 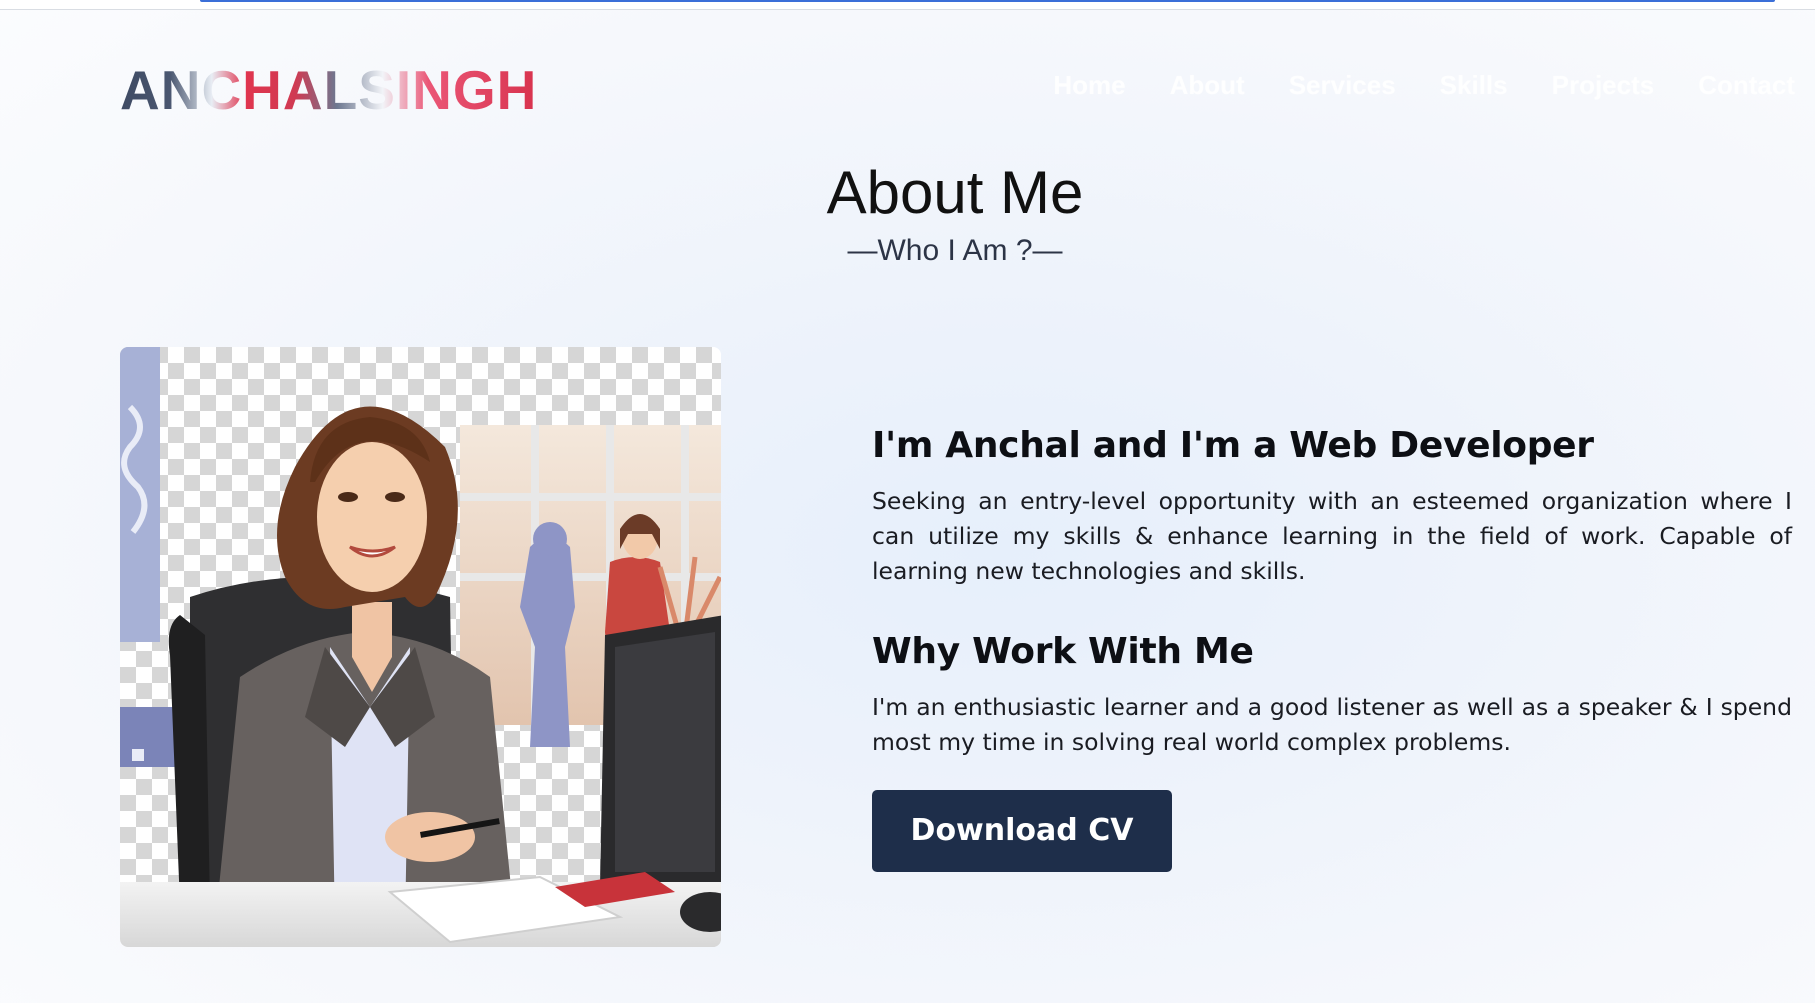 What do you see at coordinates (987, 1) in the screenshot?
I see `page-progress-bar` at bounding box center [987, 1].